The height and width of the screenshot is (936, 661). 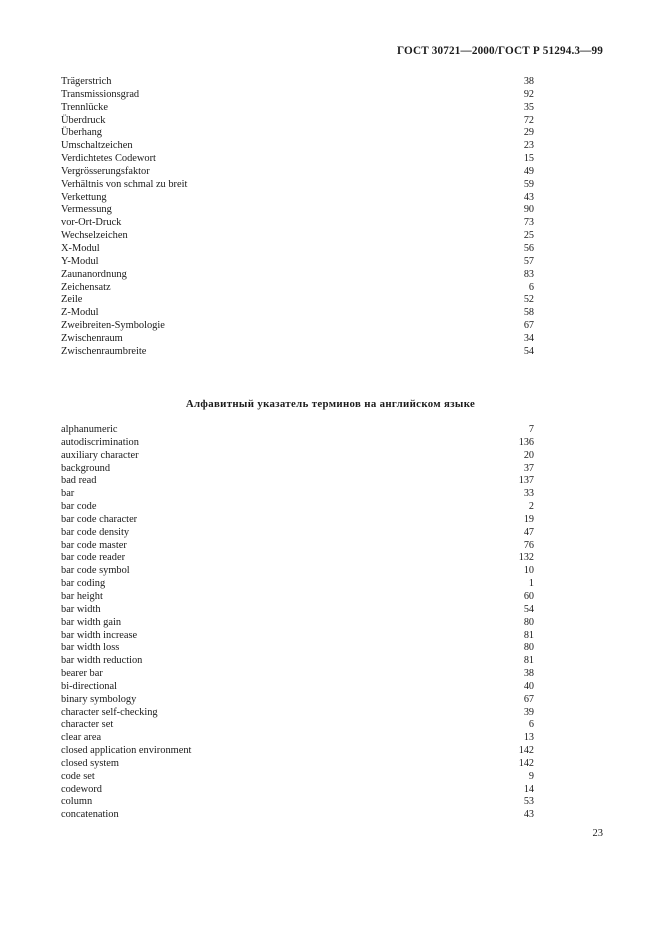 What do you see at coordinates (297, 520) in the screenshot?
I see `index-entry: bar code character 19` at bounding box center [297, 520].